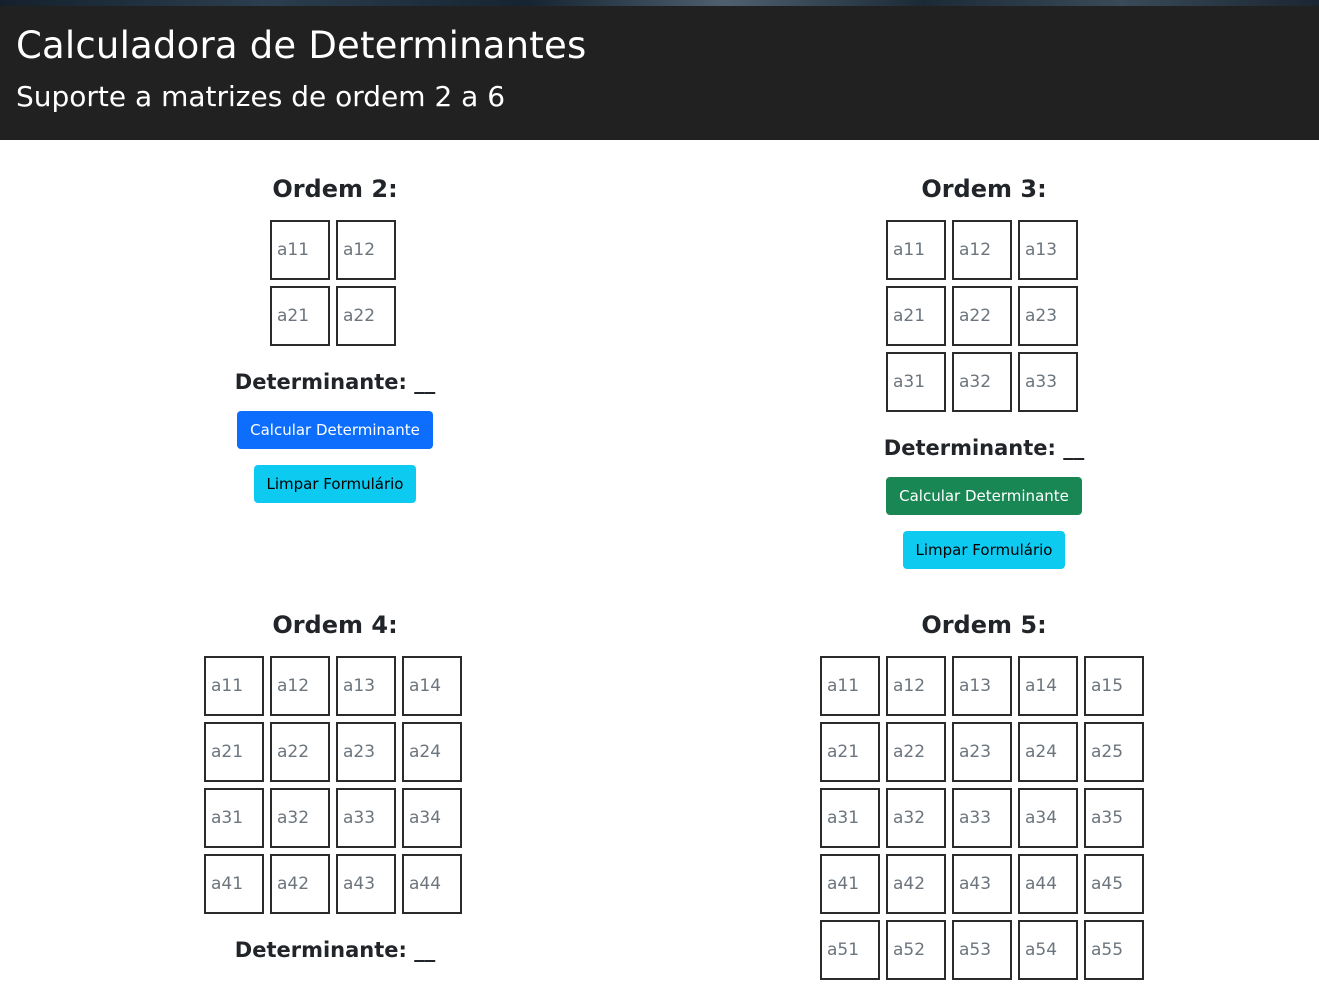 This screenshot has height=984, width=1319. Describe the element at coordinates (984, 189) in the screenshot. I see `order-3-title: Ordem 3:` at that location.